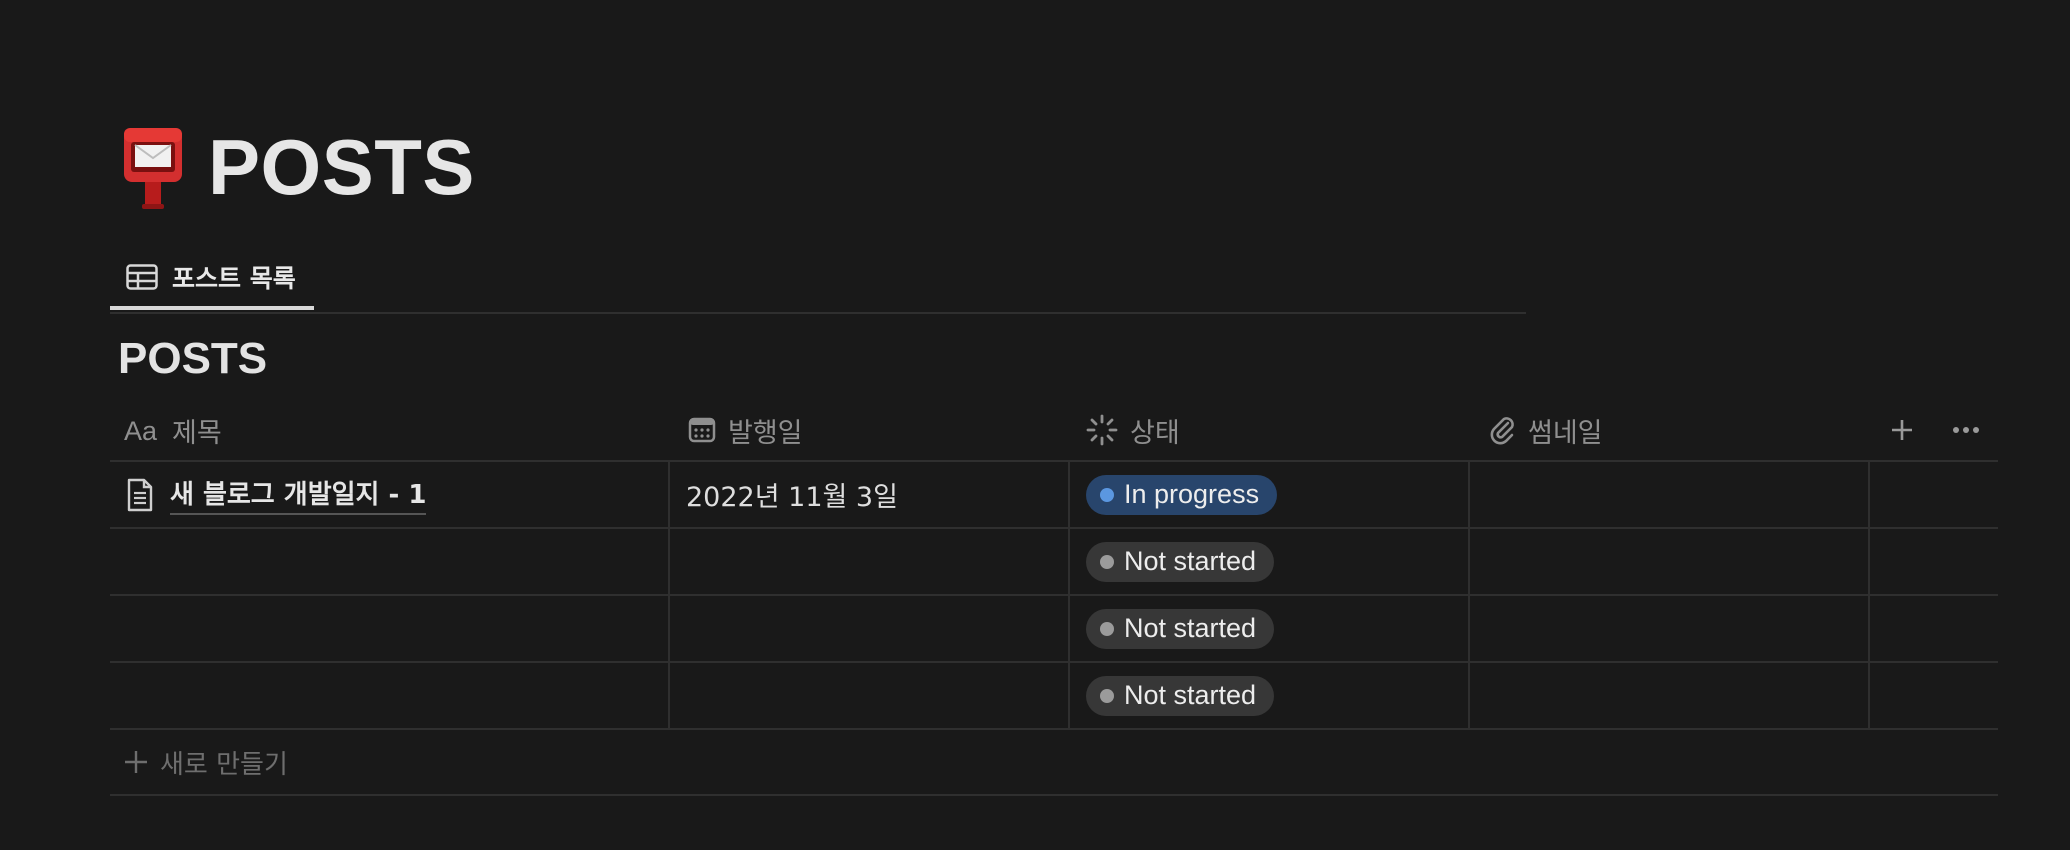 This screenshot has width=2070, height=850. I want to click on status-spinner-icon, so click(1102, 430).